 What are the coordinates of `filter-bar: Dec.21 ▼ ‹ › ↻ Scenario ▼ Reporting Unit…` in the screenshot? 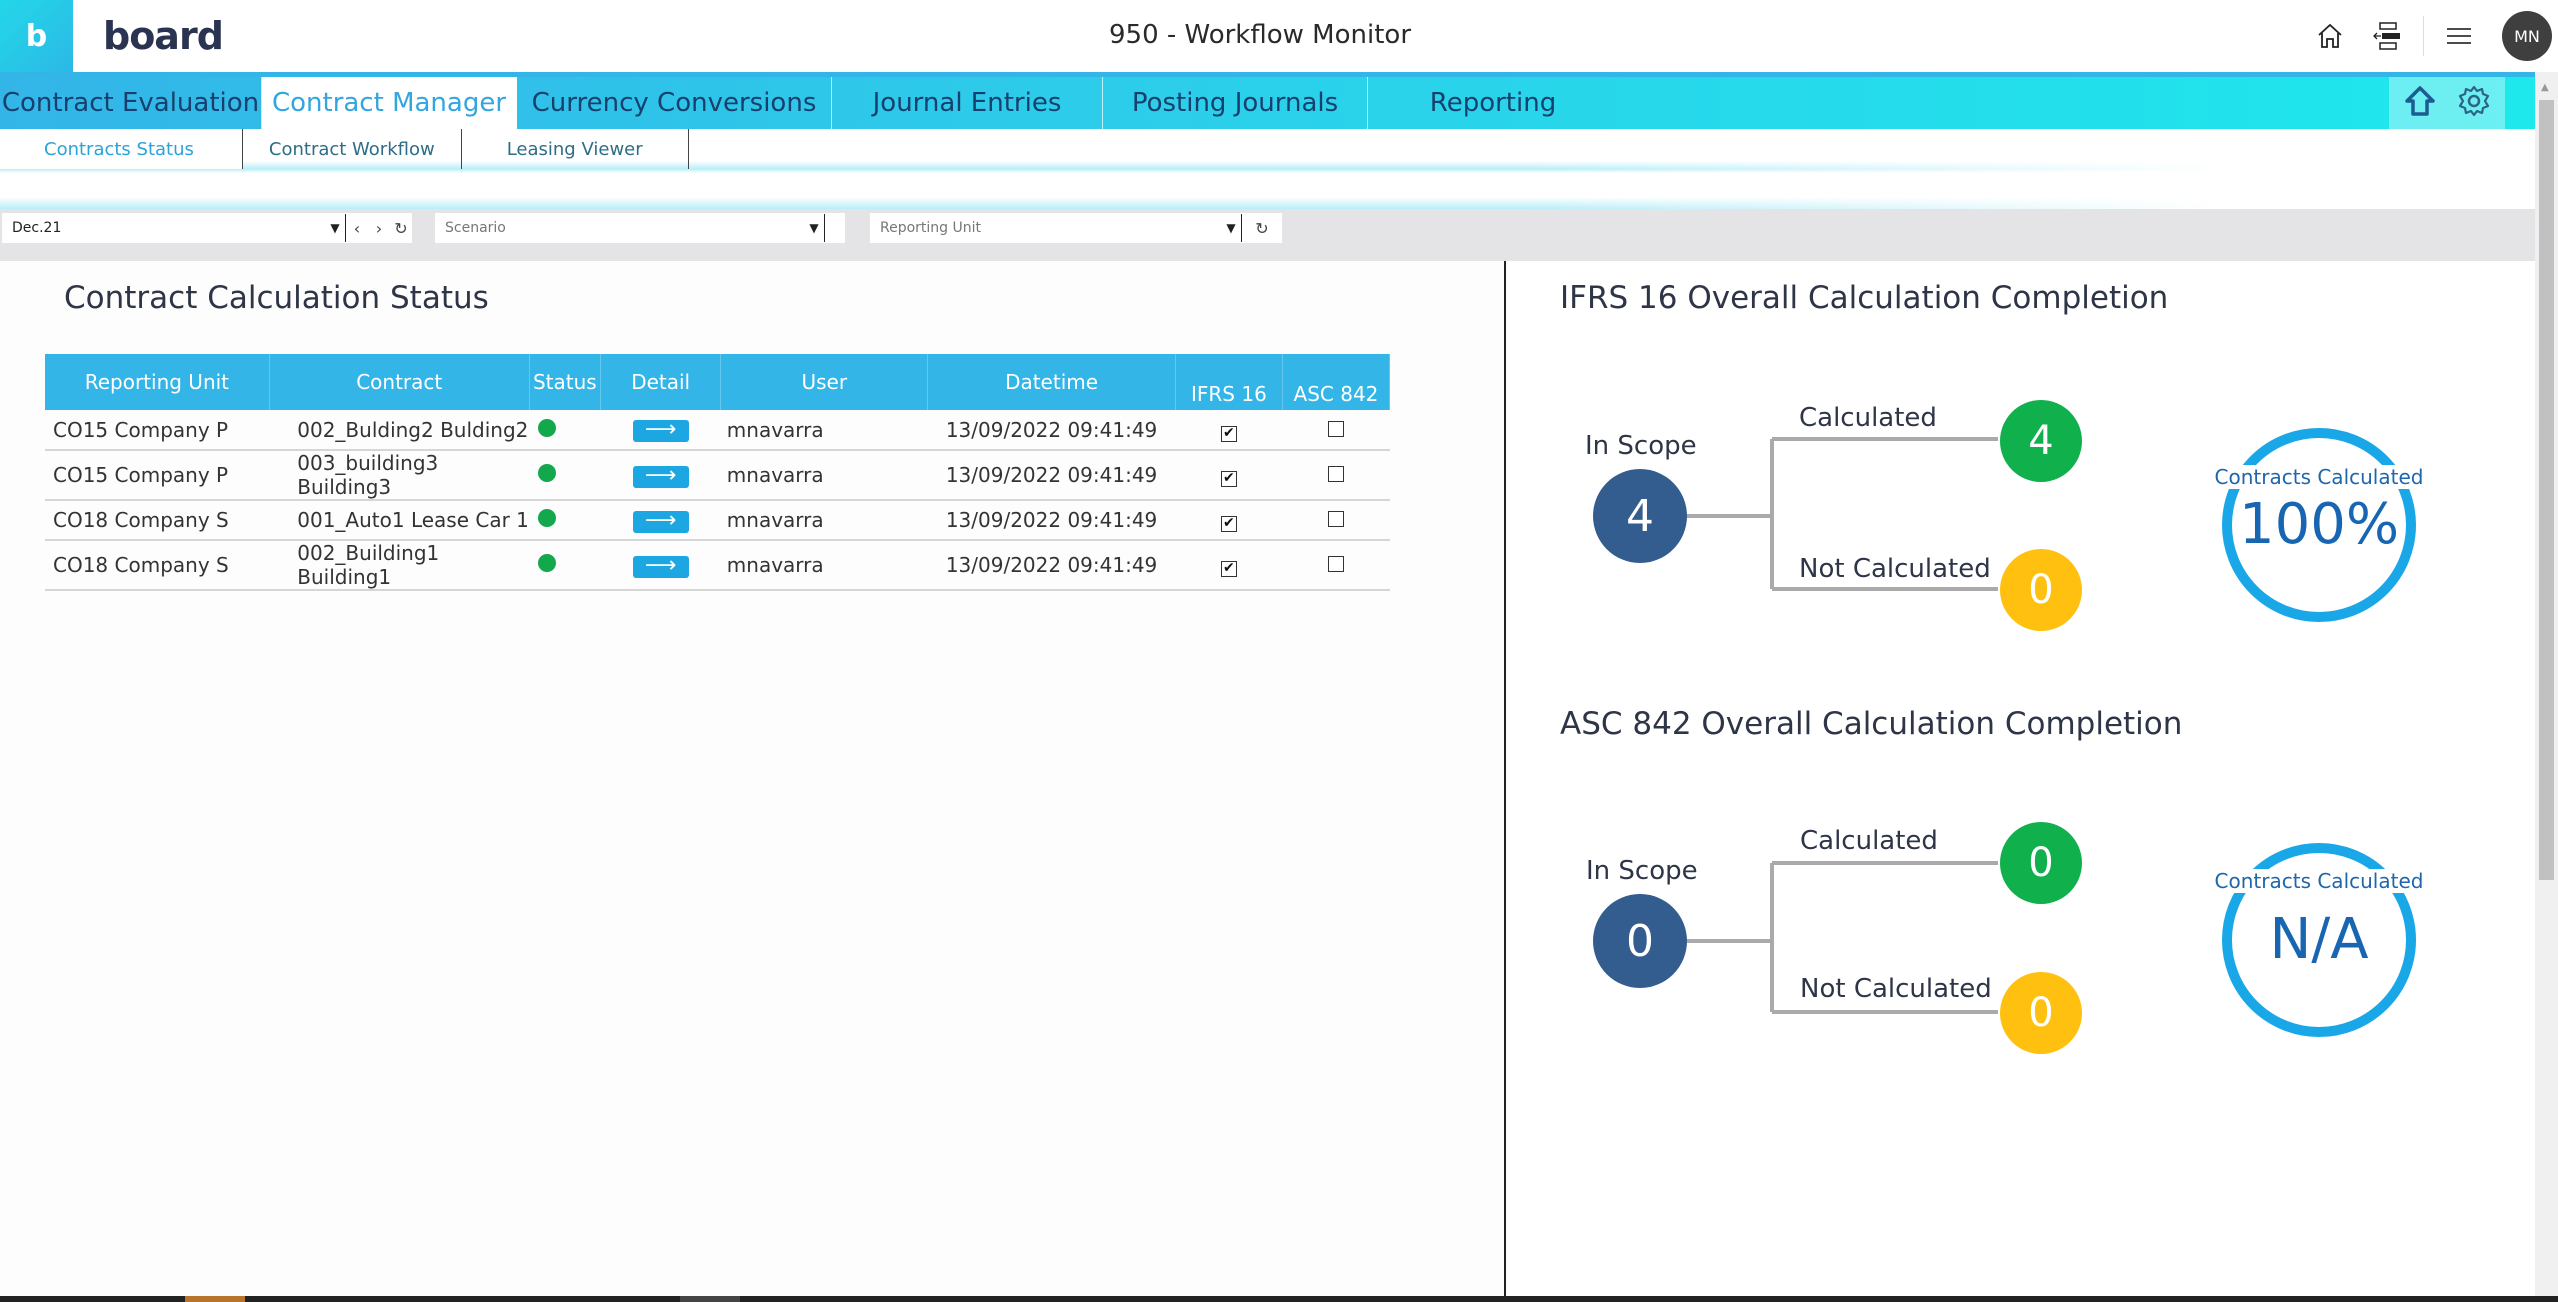 It's located at (1267, 235).